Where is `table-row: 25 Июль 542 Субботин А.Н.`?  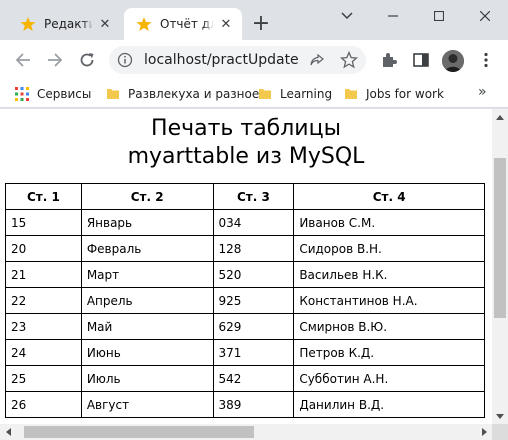
table-row: 25 Июль 542 Субботин А.Н. is located at coordinates (245, 378).